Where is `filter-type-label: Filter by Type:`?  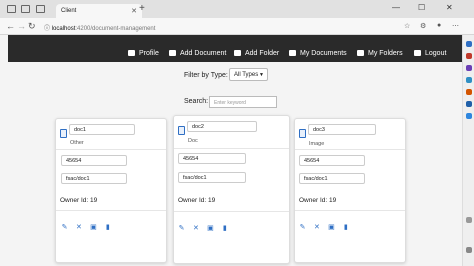 filter-type-label: Filter by Type: is located at coordinates (206, 75).